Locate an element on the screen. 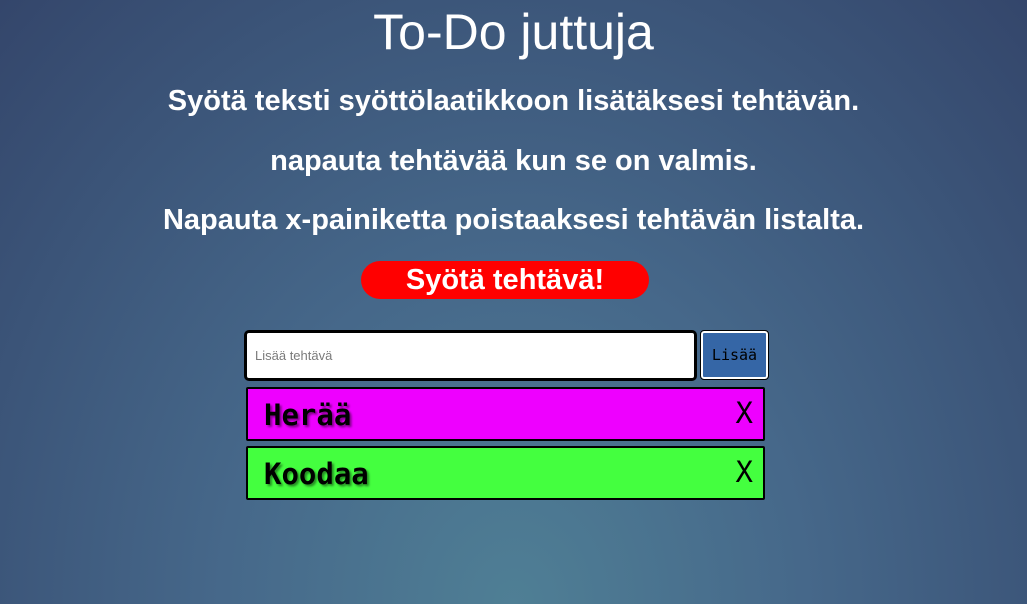 The height and width of the screenshot is (604, 1027). todo-item-text: Koodaa is located at coordinates (316, 474).